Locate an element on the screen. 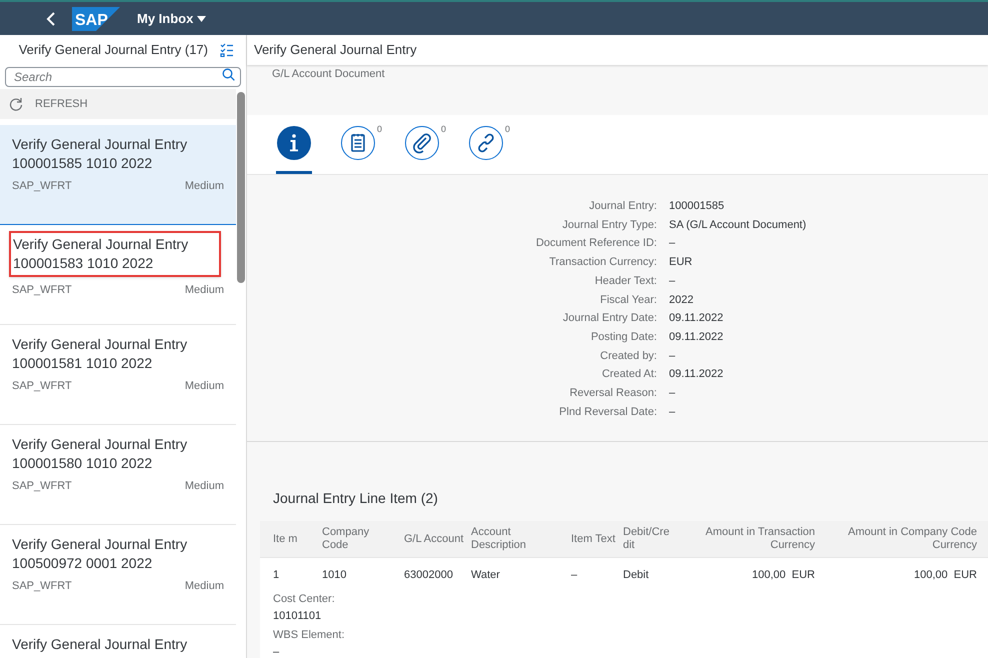  field-label: Journal Entry Date: is located at coordinates (609, 318).